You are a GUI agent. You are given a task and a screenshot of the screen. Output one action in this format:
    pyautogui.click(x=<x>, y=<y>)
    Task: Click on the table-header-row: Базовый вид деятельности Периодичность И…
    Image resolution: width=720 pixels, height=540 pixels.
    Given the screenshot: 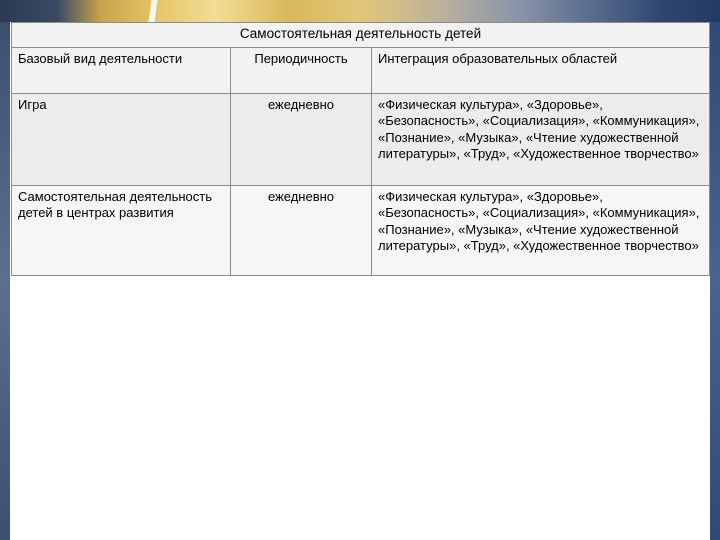 What is the action you would take?
    pyautogui.click(x=361, y=70)
    